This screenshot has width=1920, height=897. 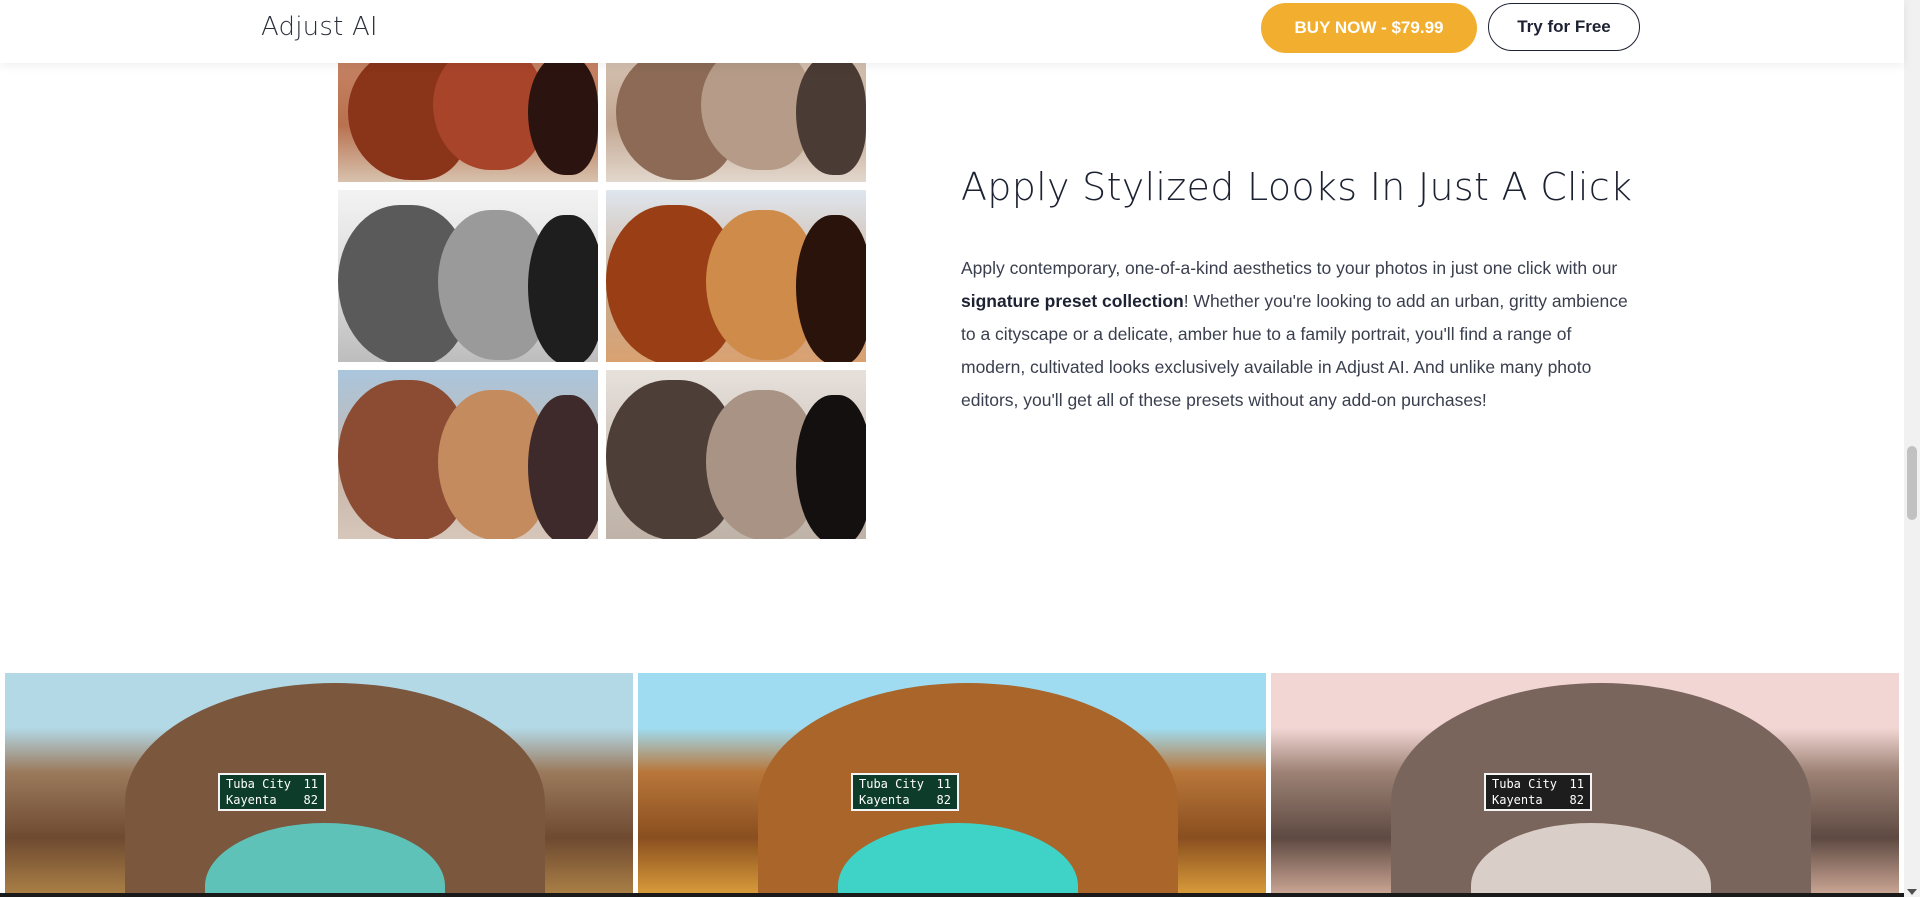 I want to click on preset-image-black-white, so click(x=468, y=276).